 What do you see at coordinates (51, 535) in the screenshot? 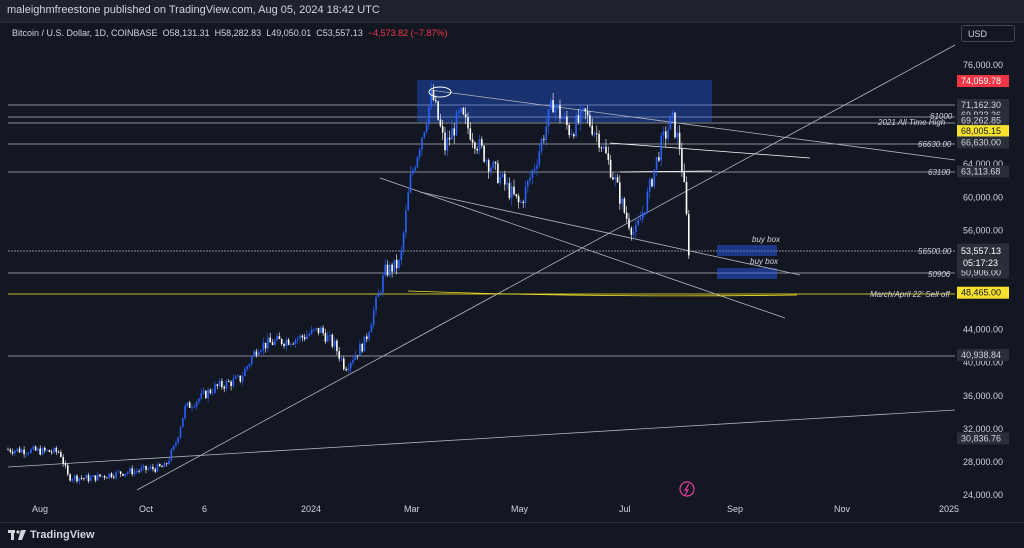
I see `tradingview-logo: TradingView` at bounding box center [51, 535].